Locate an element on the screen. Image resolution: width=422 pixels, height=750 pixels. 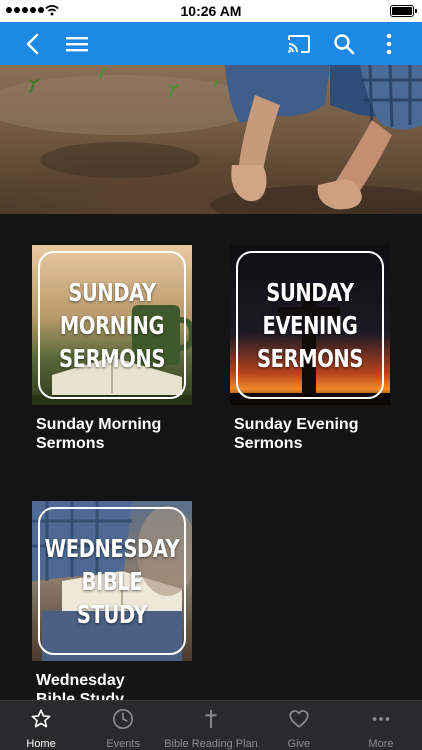
tab-label: Home is located at coordinates (41, 744).